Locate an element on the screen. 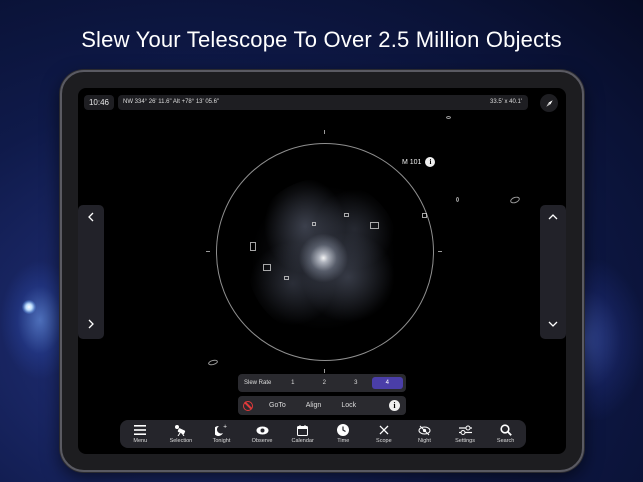 The height and width of the screenshot is (482, 643). right-side-panel is located at coordinates (553, 272).